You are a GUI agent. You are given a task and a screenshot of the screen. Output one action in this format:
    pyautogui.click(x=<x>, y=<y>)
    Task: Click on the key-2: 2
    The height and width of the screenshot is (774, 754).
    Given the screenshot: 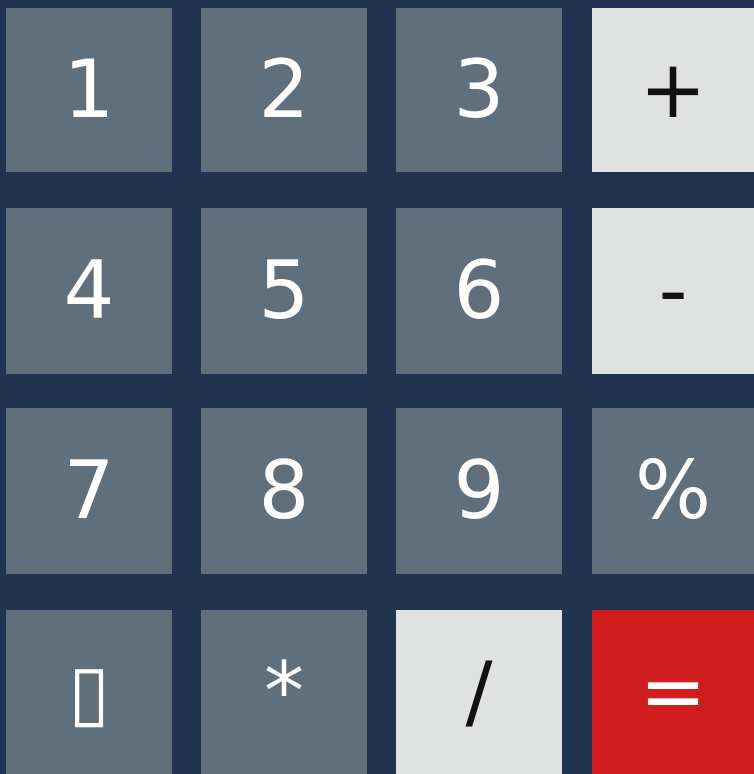 What is the action you would take?
    pyautogui.click(x=284, y=90)
    